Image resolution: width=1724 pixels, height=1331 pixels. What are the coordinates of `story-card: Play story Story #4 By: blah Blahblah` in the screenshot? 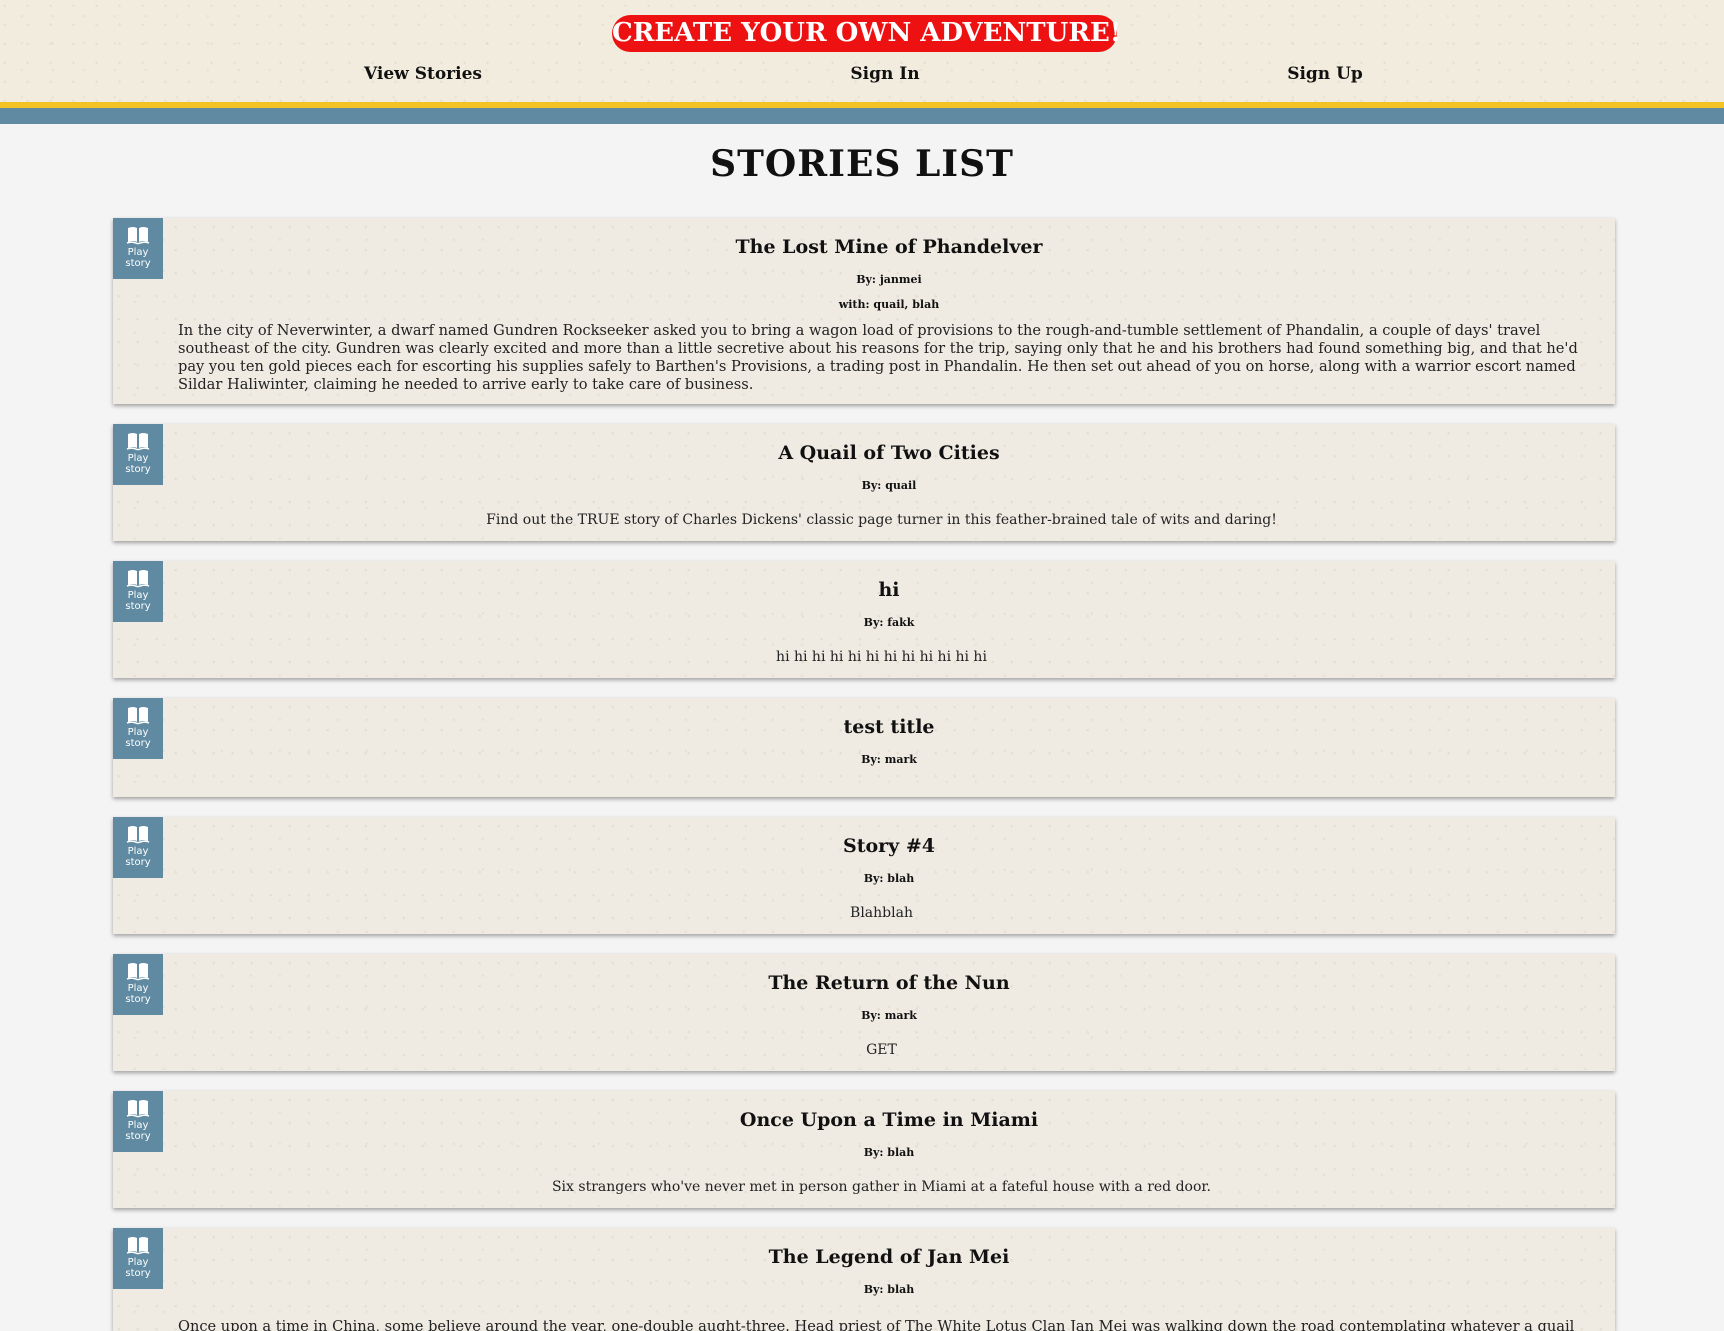 It's located at (864, 875).